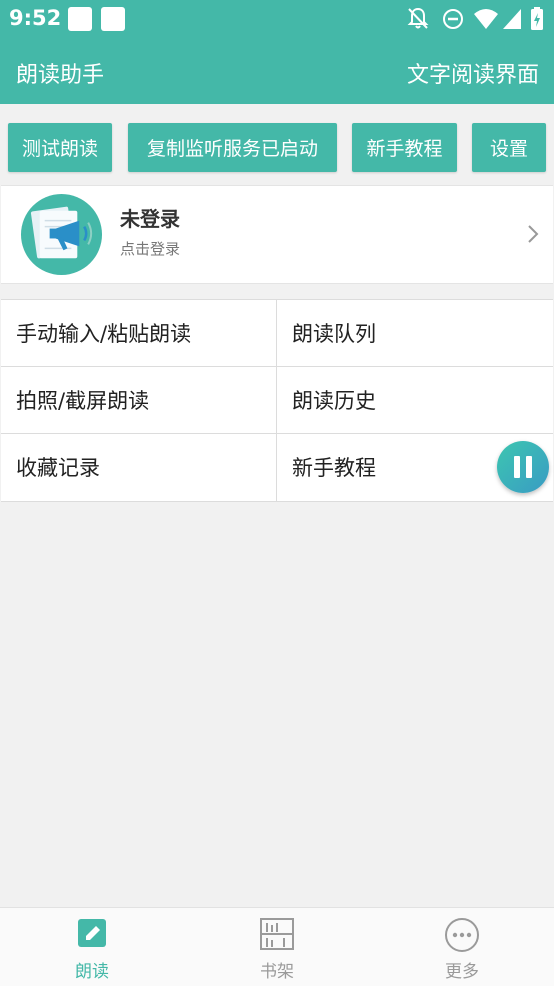  Describe the element at coordinates (277, 972) in the screenshot. I see `nav-bookshelf-label: 书架` at that location.